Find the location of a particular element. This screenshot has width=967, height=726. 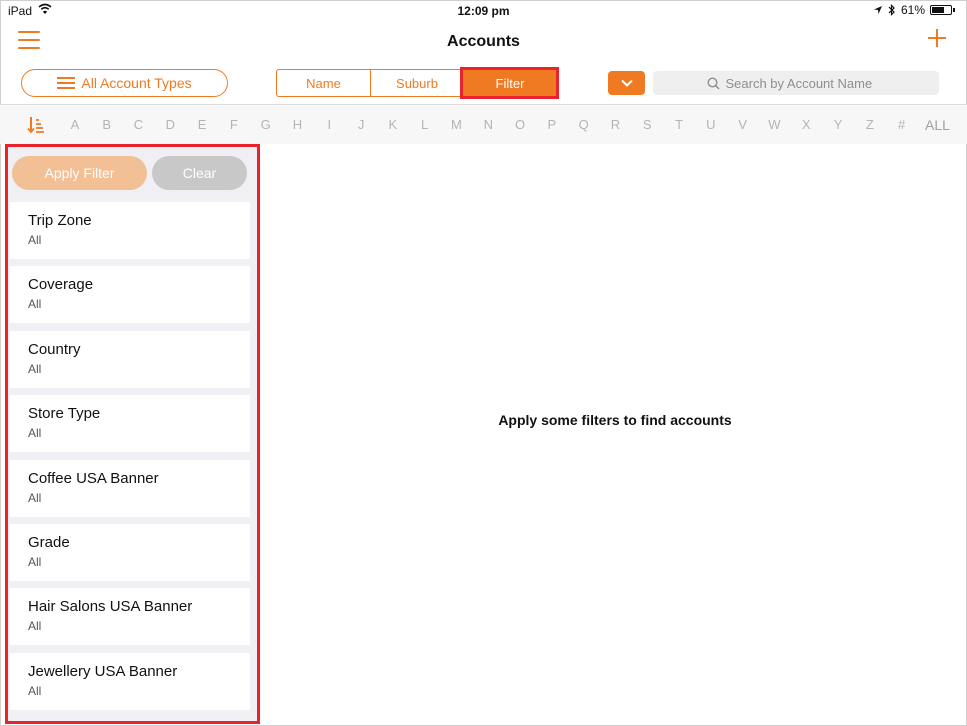

letter-c: C is located at coordinates (139, 125).